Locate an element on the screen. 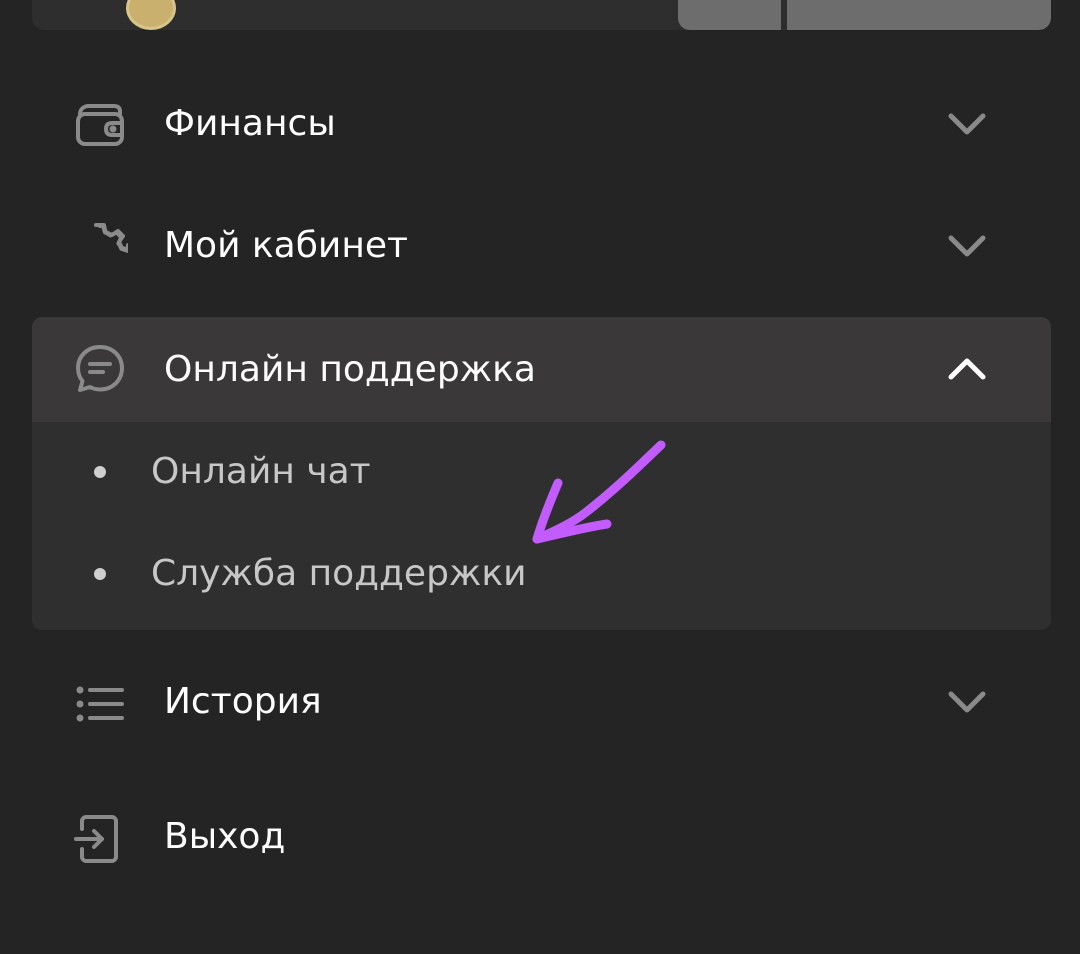 The height and width of the screenshot is (954, 1080). menu-item-label: Онлайн поддержка is located at coordinates (350, 369).